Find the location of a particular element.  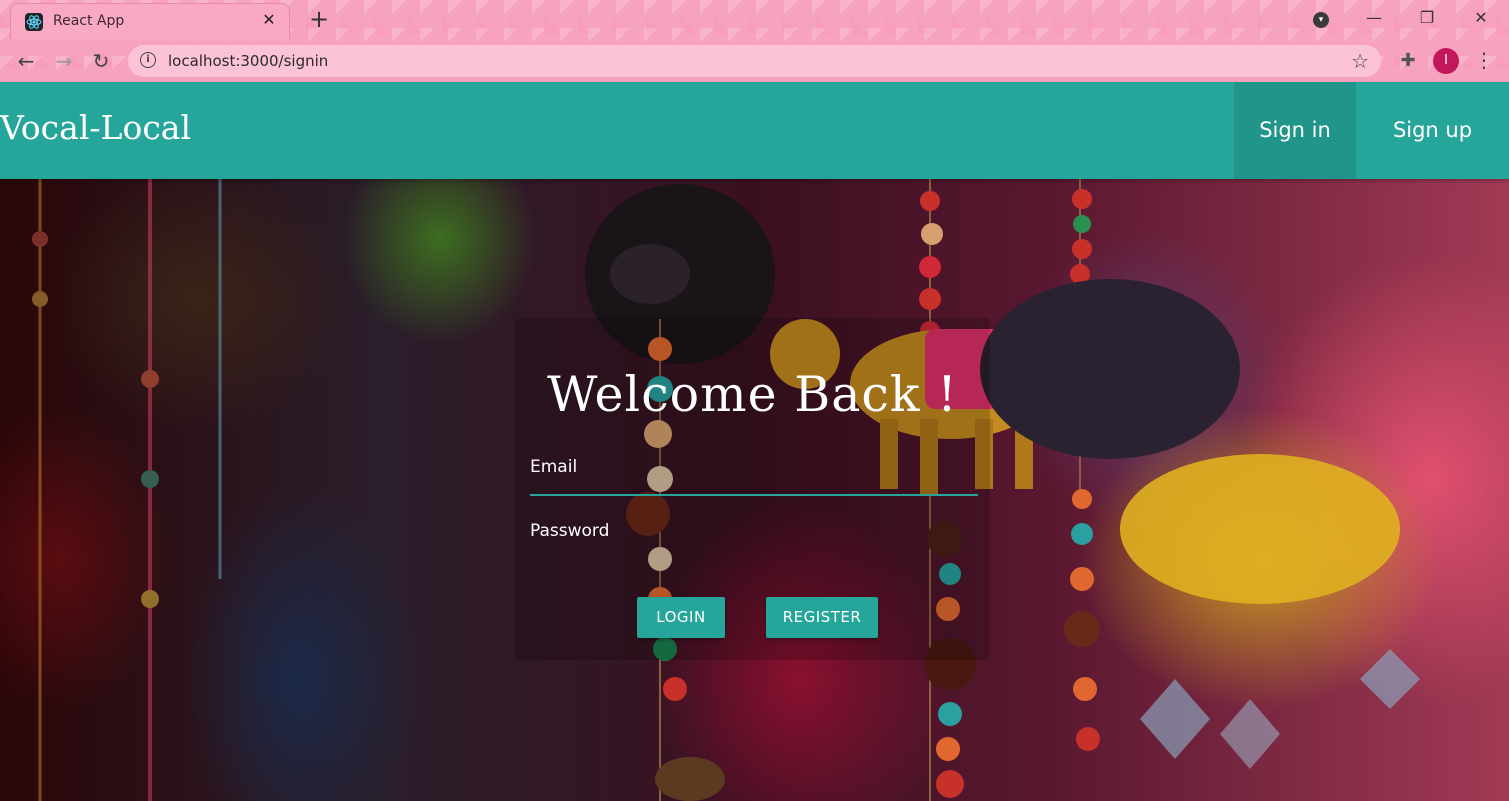

extensions-puzzle-icon: ✚ is located at coordinates (1408, 61).